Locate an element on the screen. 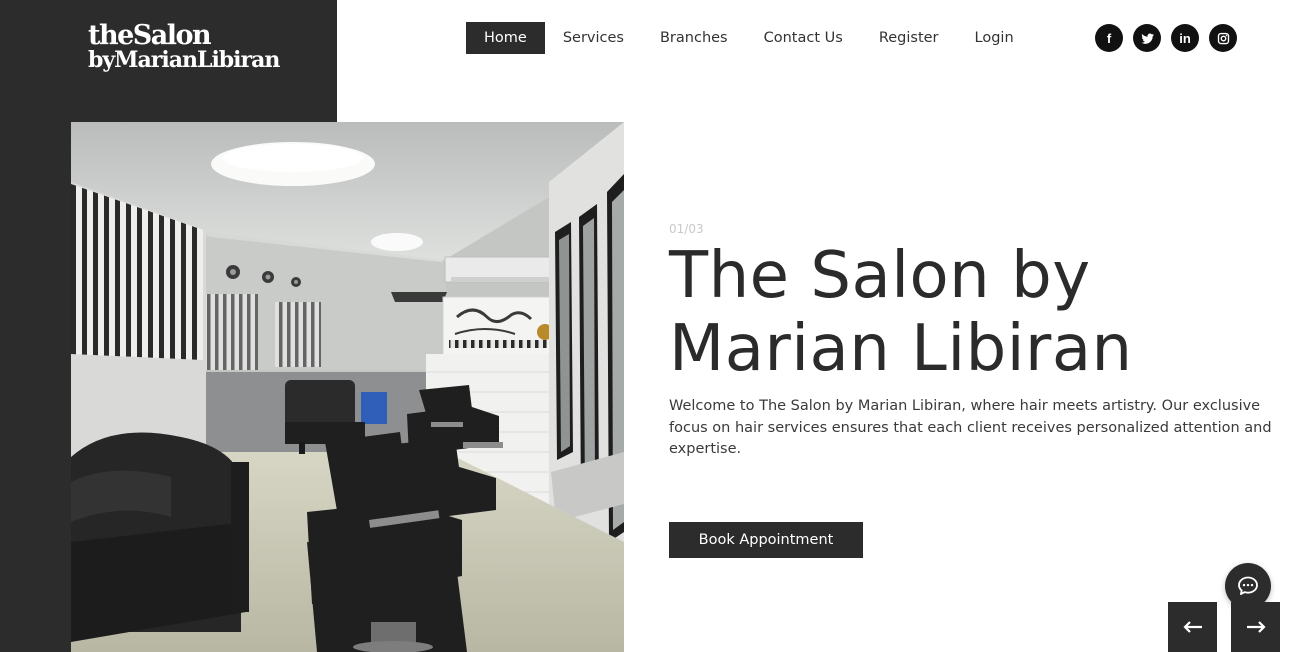 This screenshot has height=652, width=1308. nav-contact-us: Contact Us is located at coordinates (803, 38).